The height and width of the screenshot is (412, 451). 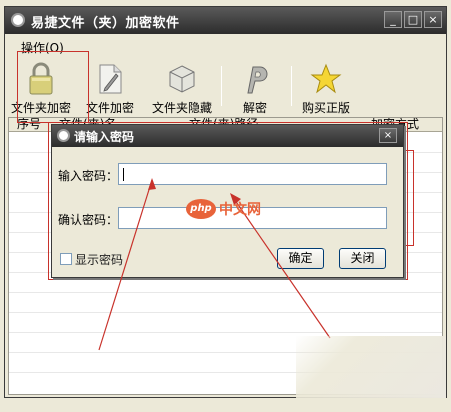 I want to click on folder-hide-label: 文件夹隐藏, so click(x=181, y=108).